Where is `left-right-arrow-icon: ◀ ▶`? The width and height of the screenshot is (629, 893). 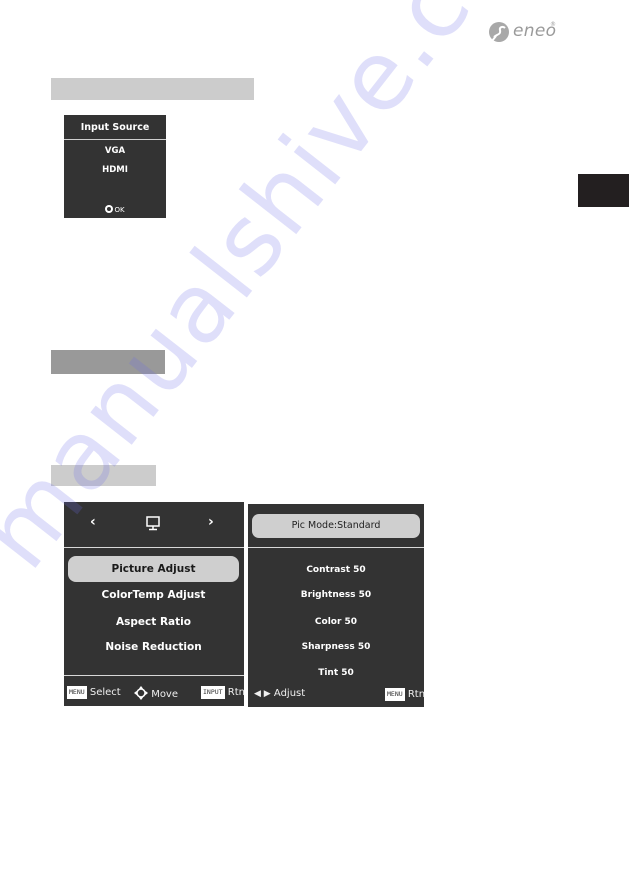
left-right-arrow-icon: ◀ ▶ is located at coordinates (262, 694).